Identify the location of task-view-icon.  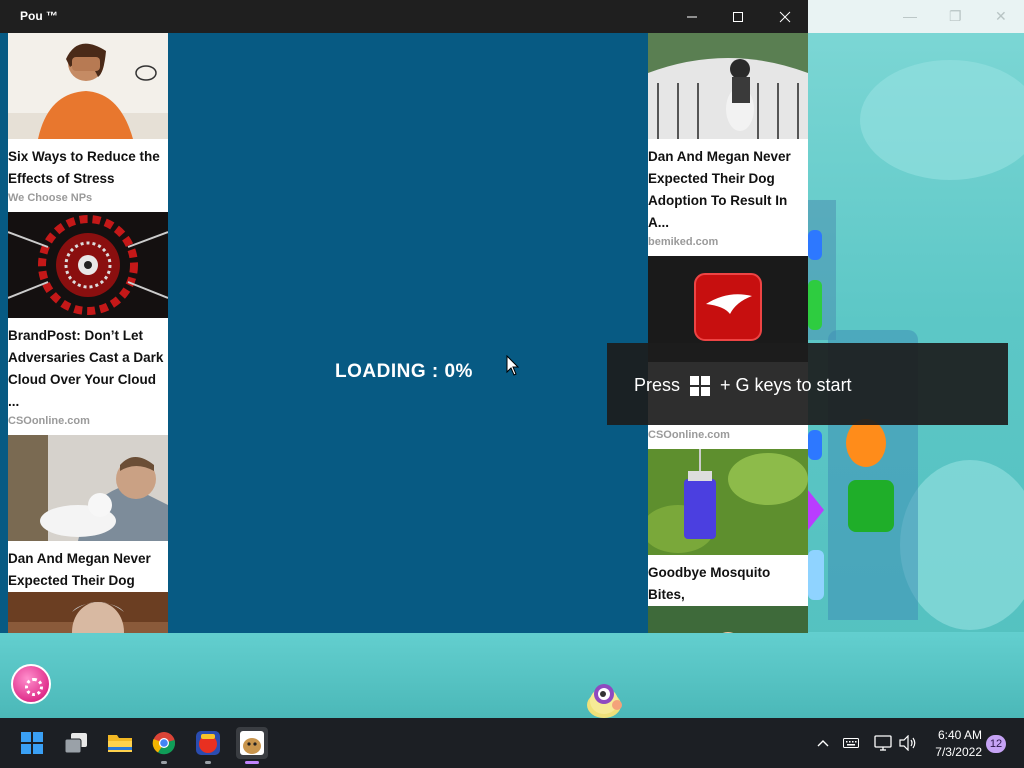
(75, 743).